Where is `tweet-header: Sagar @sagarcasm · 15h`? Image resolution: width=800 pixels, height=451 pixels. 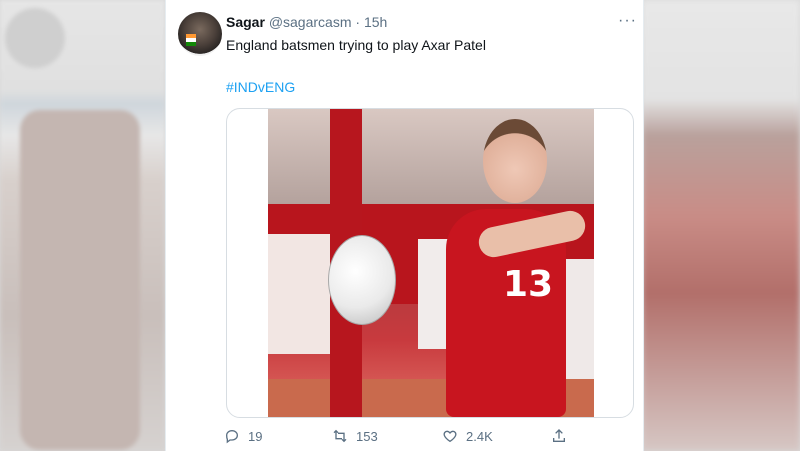 tweet-header: Sagar @sagarcasm · 15h is located at coordinates (306, 22).